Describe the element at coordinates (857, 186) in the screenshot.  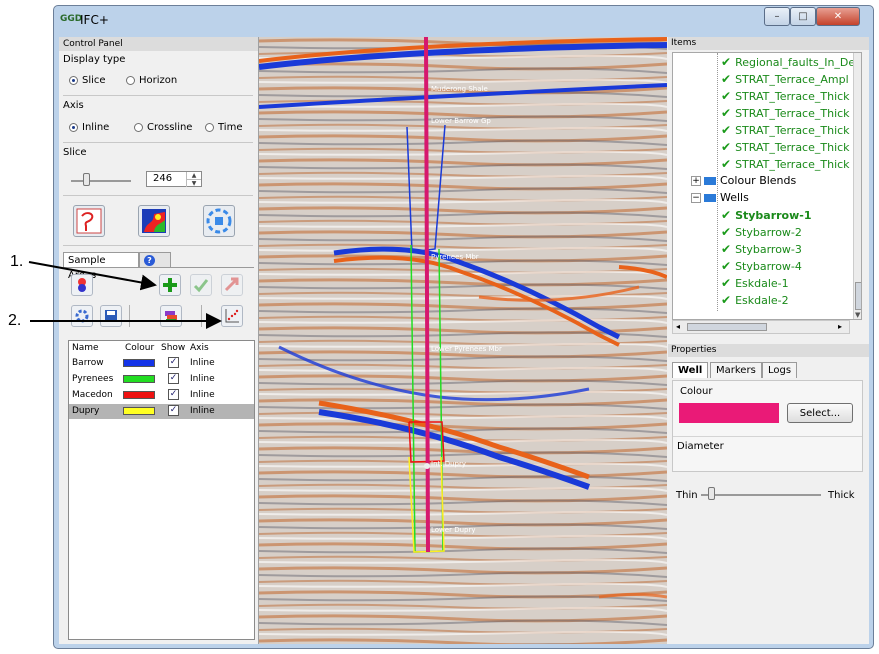
I see `tree-vertical-scrollbar: ▼` at that location.